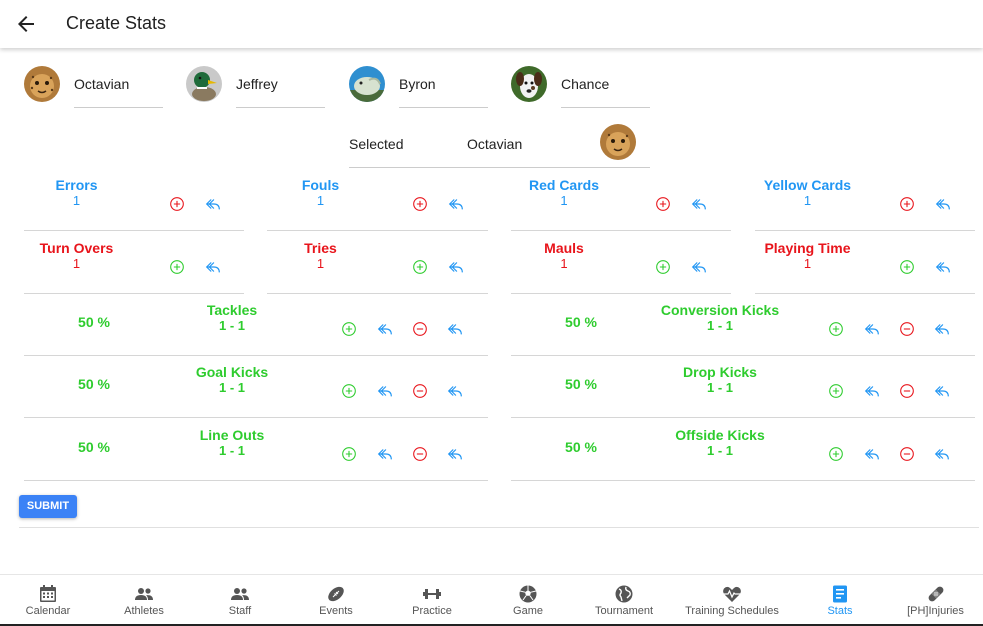 Image resolution: width=983 pixels, height=626 pixels. What do you see at coordinates (320, 185) in the screenshot?
I see `stat-name: Fouls` at bounding box center [320, 185].